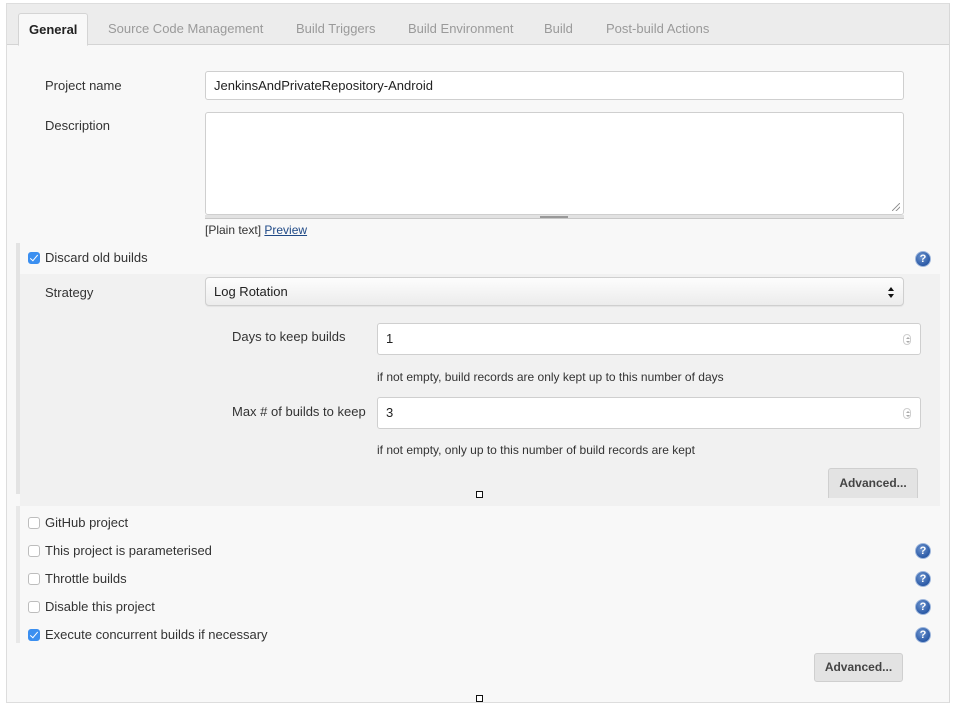  Describe the element at coordinates (649, 413) in the screenshot. I see `max-builds-input: 3` at that location.